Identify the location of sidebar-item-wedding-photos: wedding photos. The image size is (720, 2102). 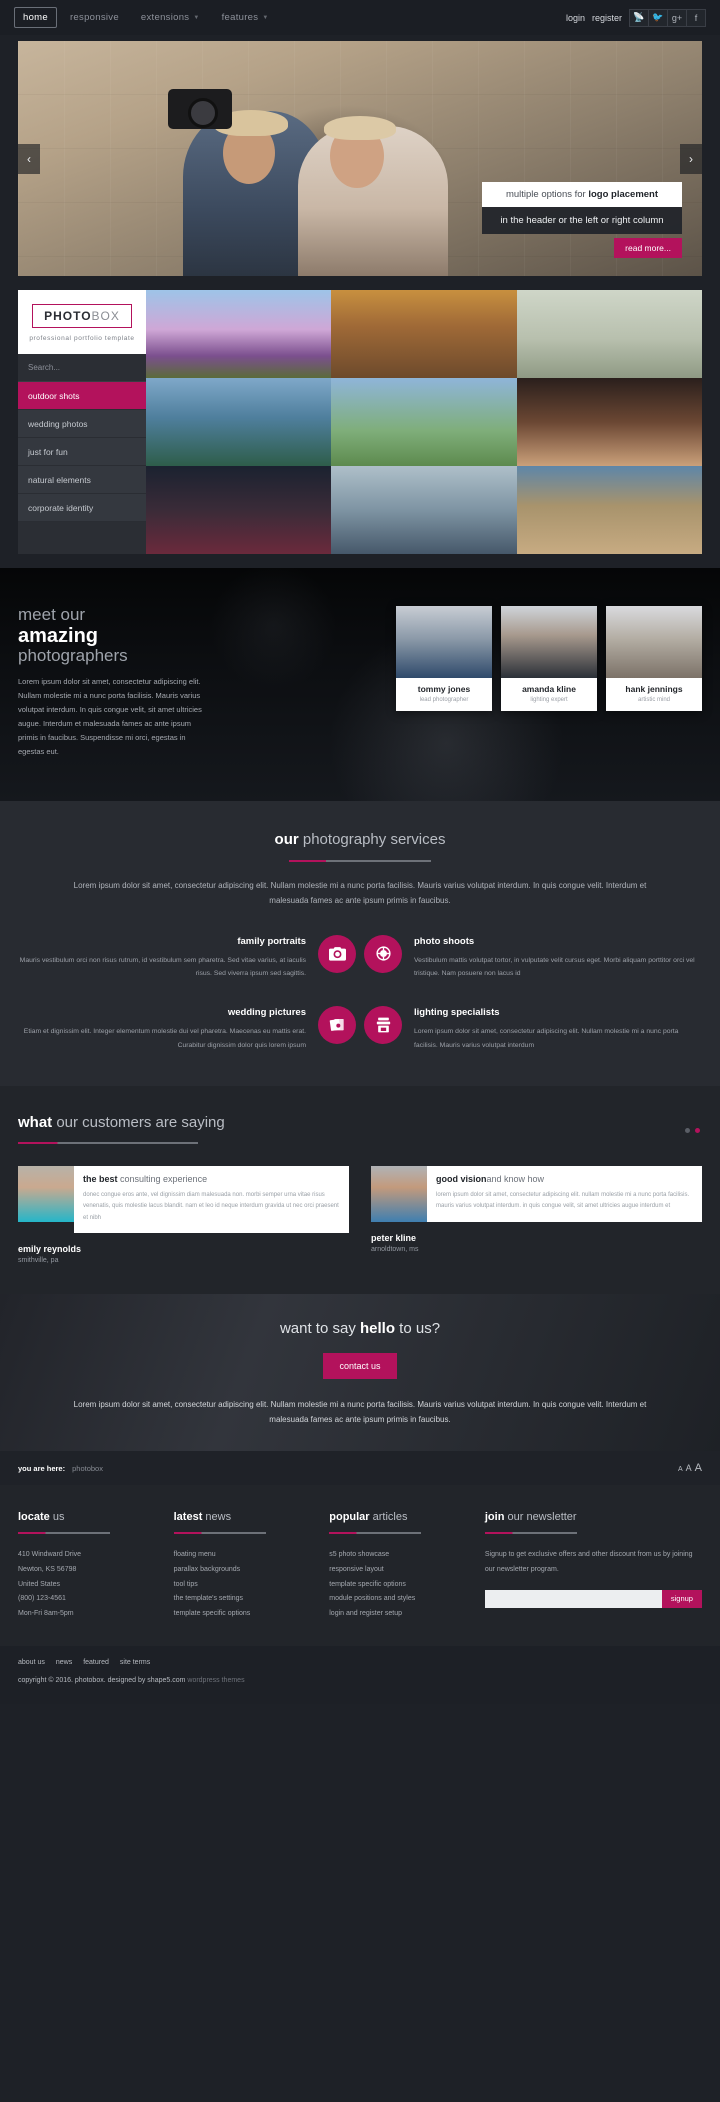
(82, 424).